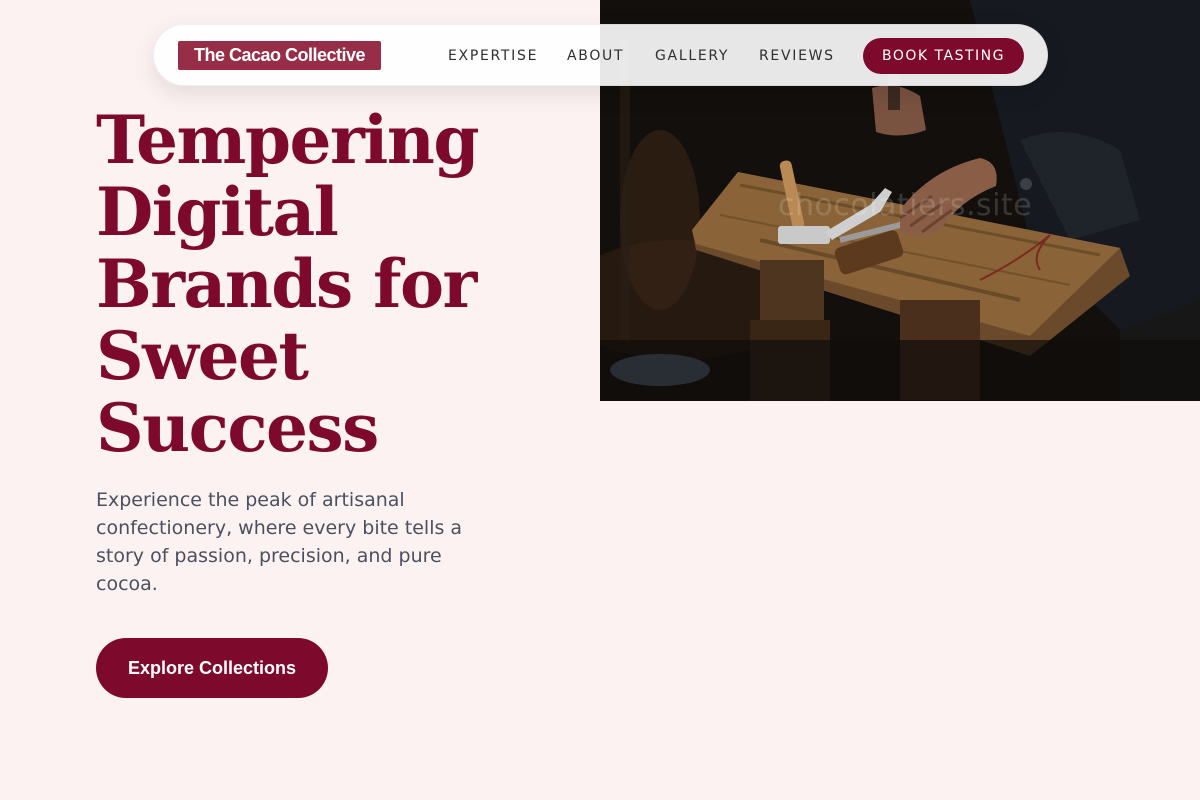 This screenshot has width=1200, height=800. I want to click on brand-logo: The Cacao Collective, so click(280, 55).